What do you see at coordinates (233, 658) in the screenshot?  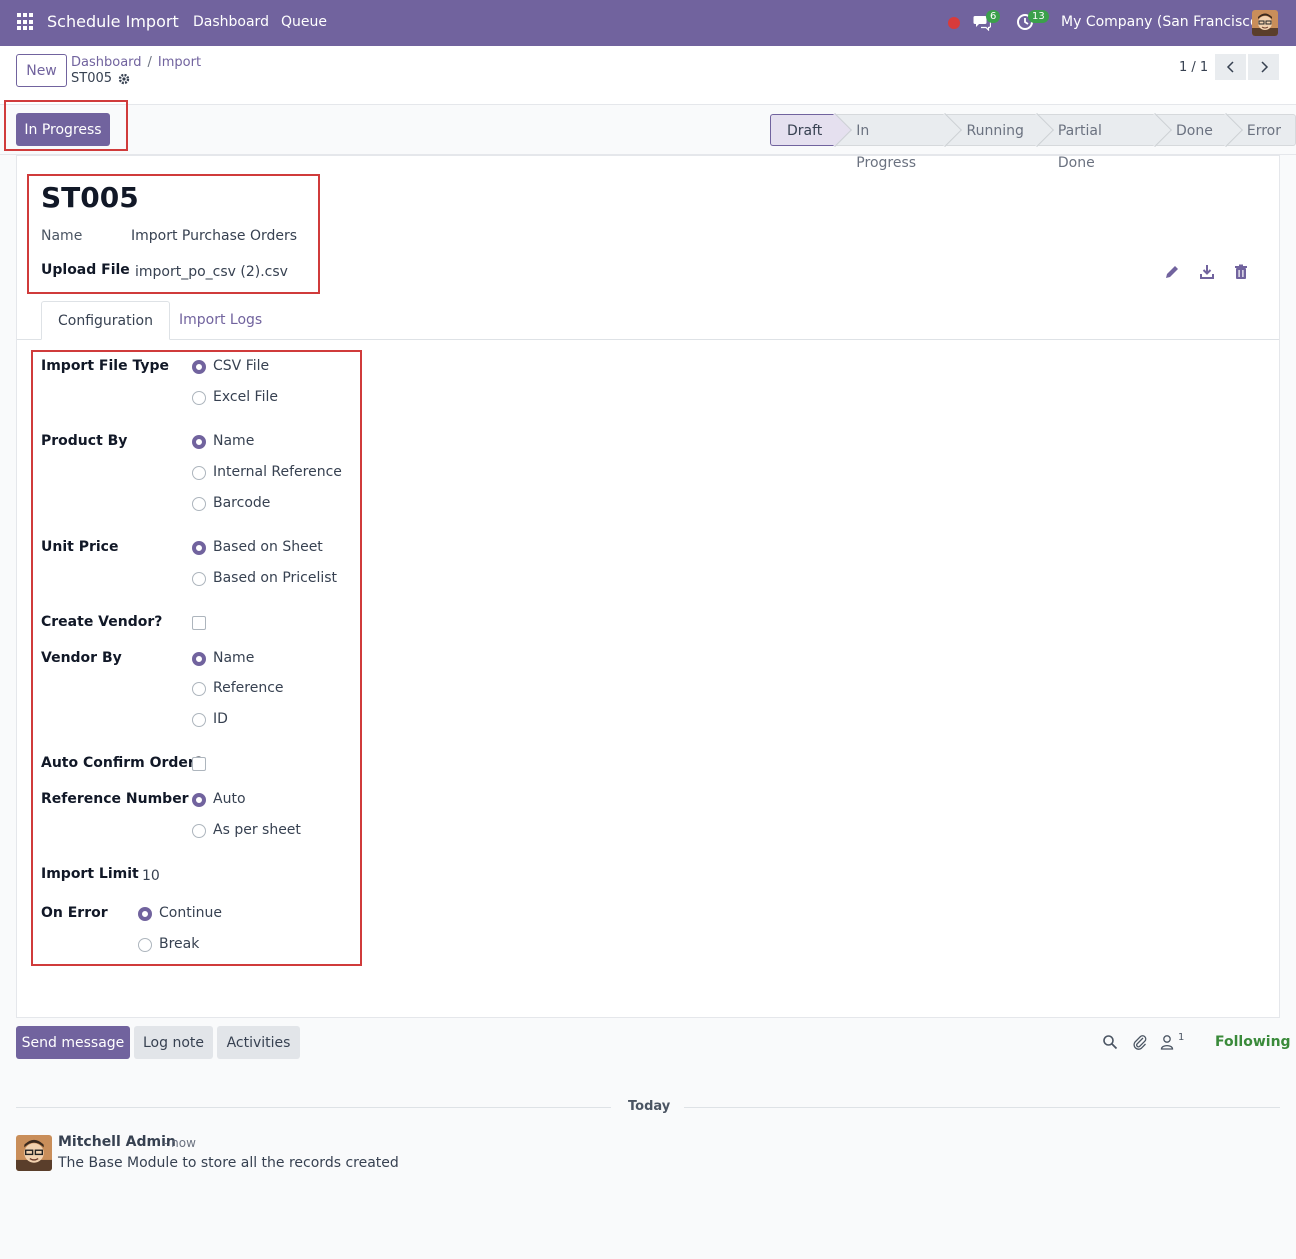 I see `option-vendor-name: Name` at bounding box center [233, 658].